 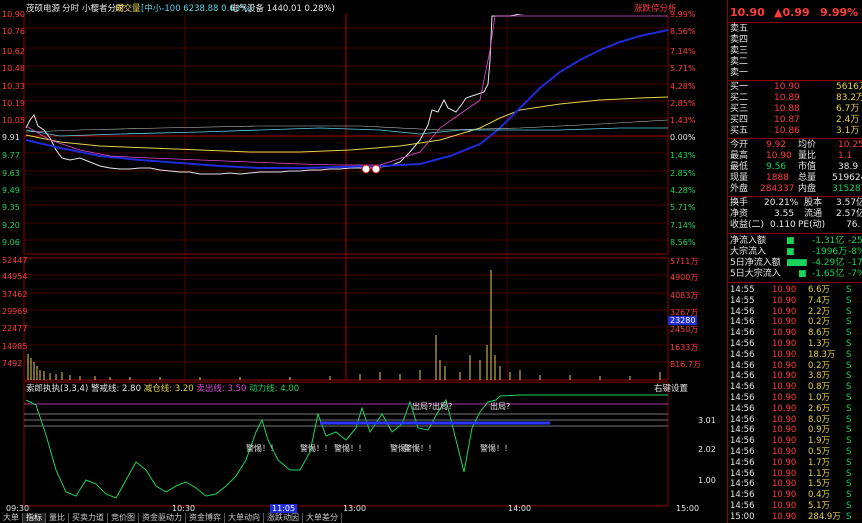 I want to click on last-price: 10.90, so click(x=747, y=12).